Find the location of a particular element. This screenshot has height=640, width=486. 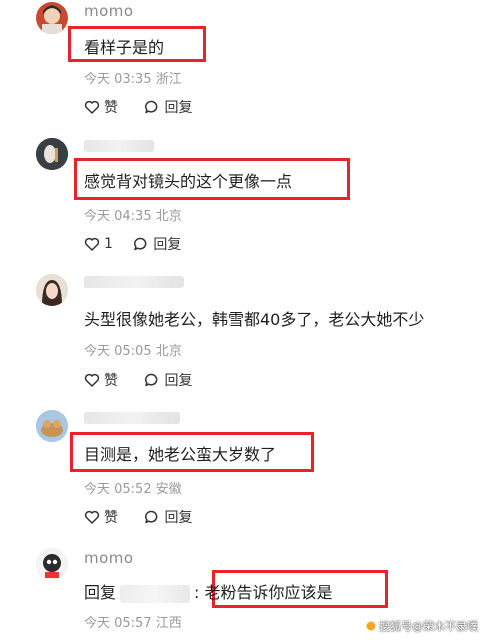

comment-time: 今天 04:35 is located at coordinates (118, 216).